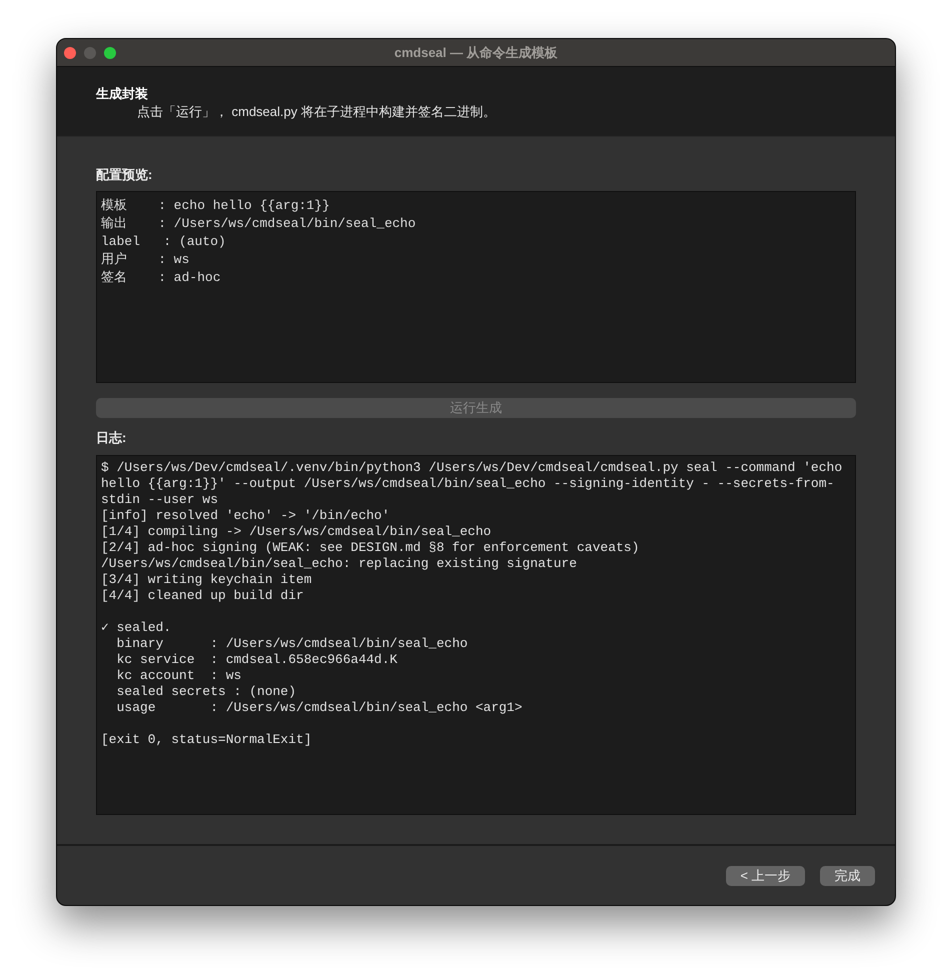  What do you see at coordinates (111, 438) in the screenshot?
I see `log-label: 日志:` at bounding box center [111, 438].